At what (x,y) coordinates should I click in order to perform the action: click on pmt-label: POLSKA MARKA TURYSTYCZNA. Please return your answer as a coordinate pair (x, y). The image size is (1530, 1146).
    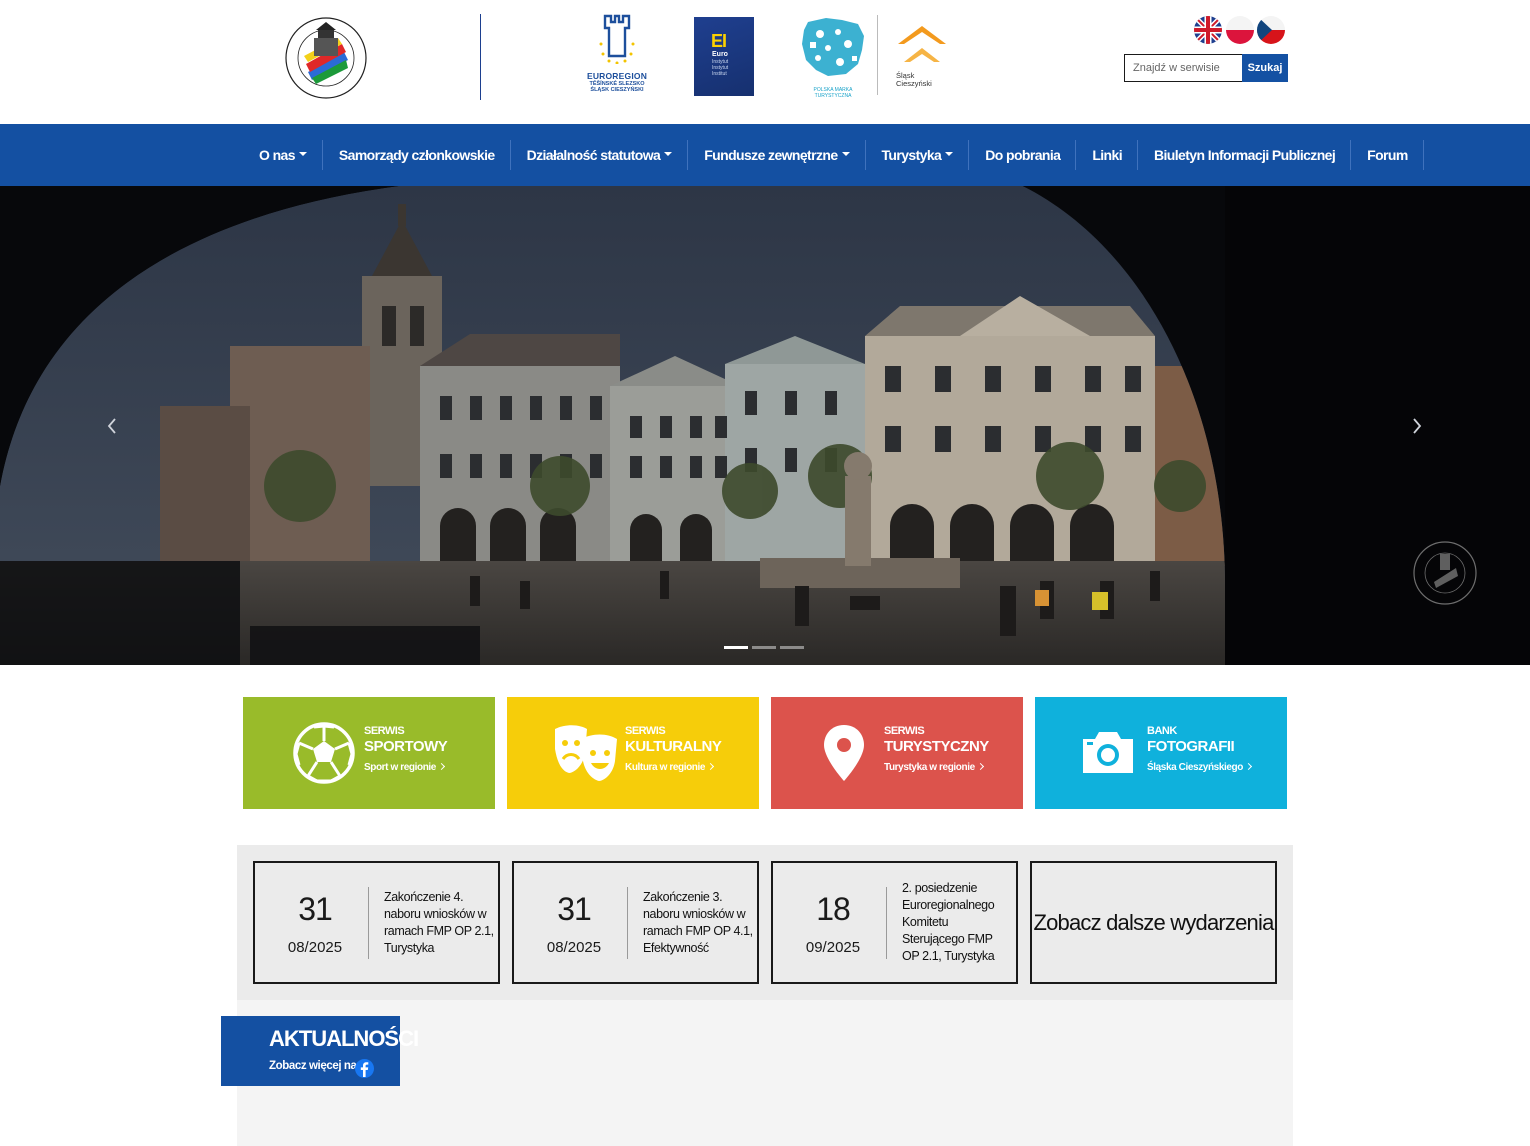
    Looking at the image, I should click on (833, 93).